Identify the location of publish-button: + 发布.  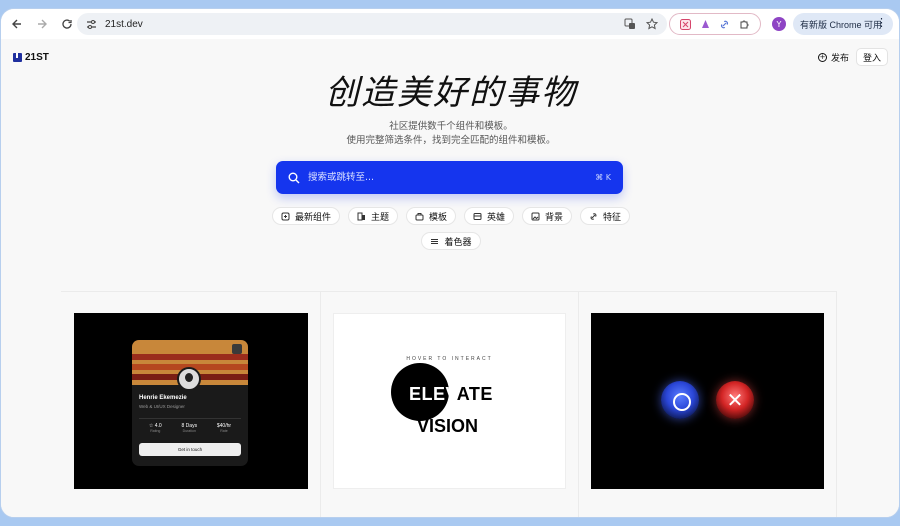
(833, 57).